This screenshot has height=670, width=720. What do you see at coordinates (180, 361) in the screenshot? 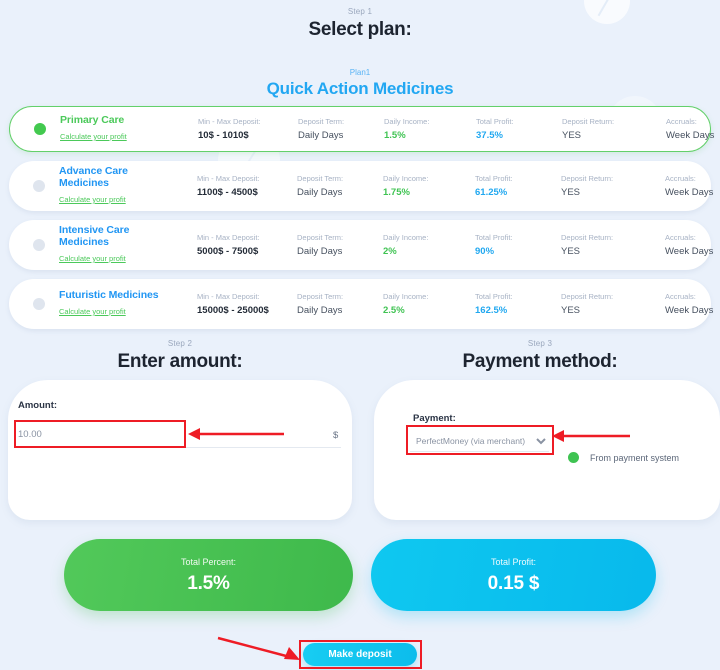
I see `step-2-title: Enter amount:` at bounding box center [180, 361].